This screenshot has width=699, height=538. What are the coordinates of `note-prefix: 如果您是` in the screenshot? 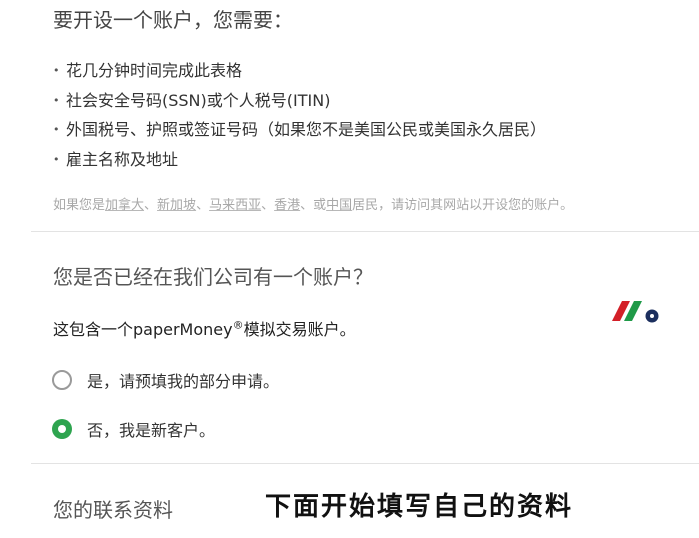 It's located at (79, 205).